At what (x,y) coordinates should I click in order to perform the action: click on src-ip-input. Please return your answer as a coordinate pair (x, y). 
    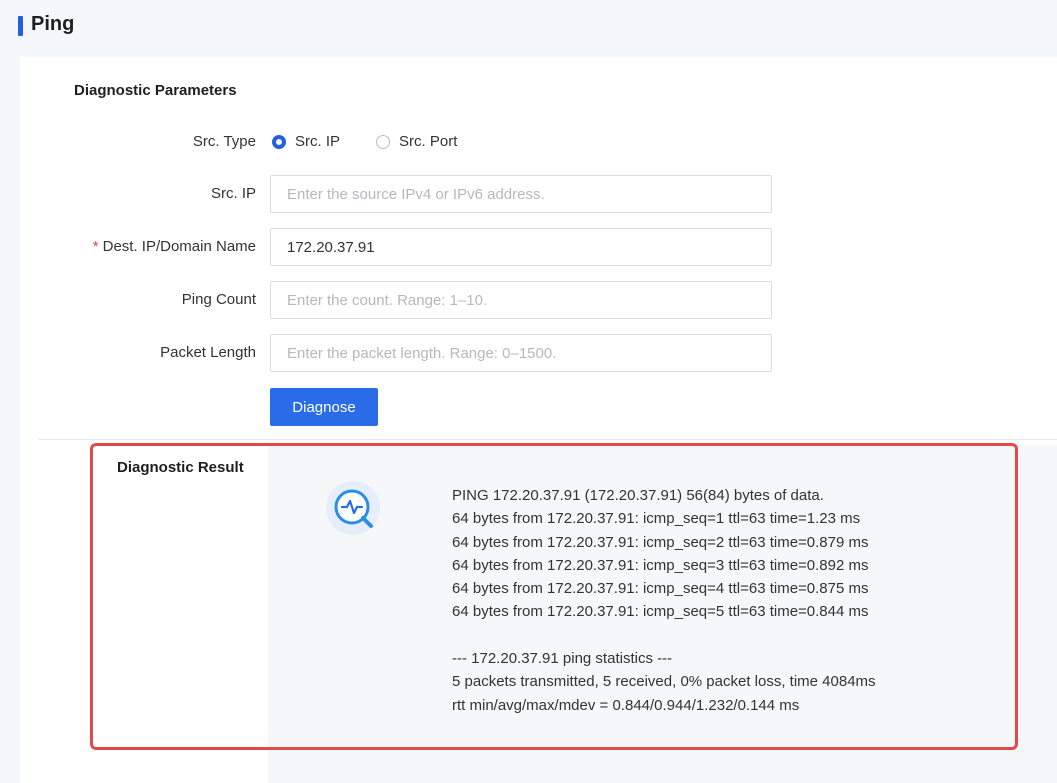
    Looking at the image, I should click on (521, 194).